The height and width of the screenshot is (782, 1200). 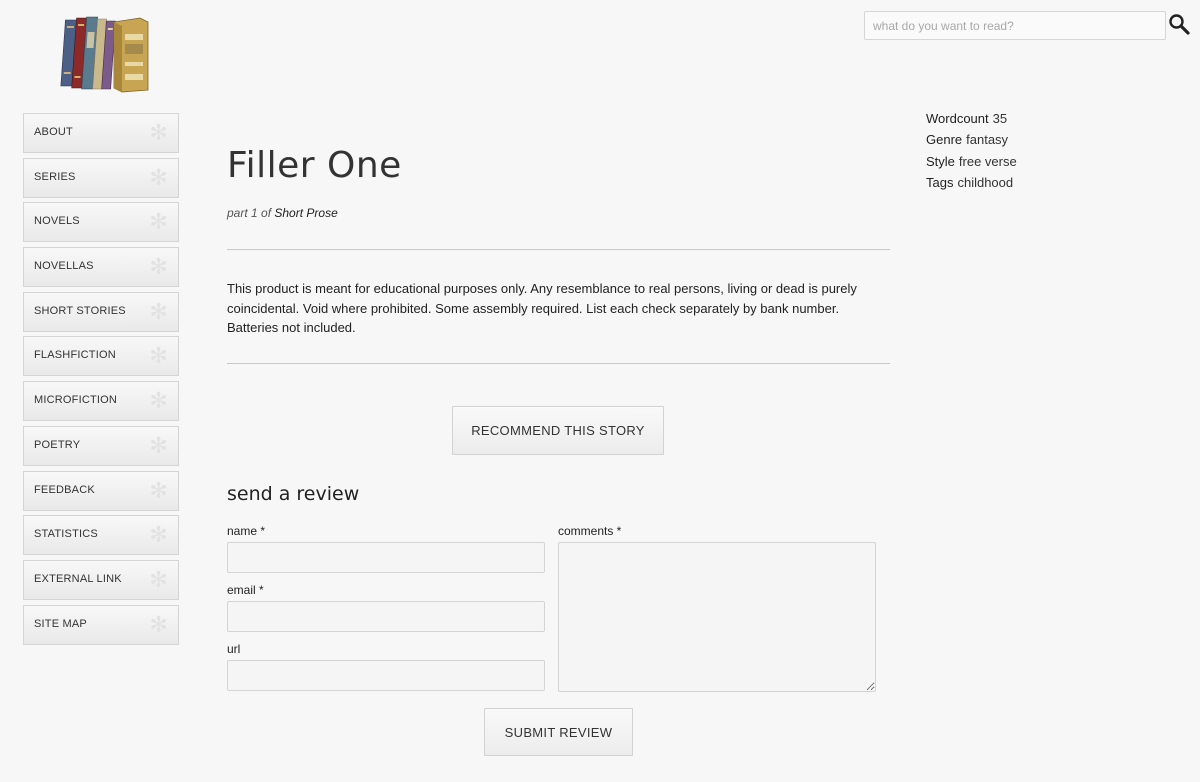 I want to click on meta-value: fantasy, so click(x=987, y=139).